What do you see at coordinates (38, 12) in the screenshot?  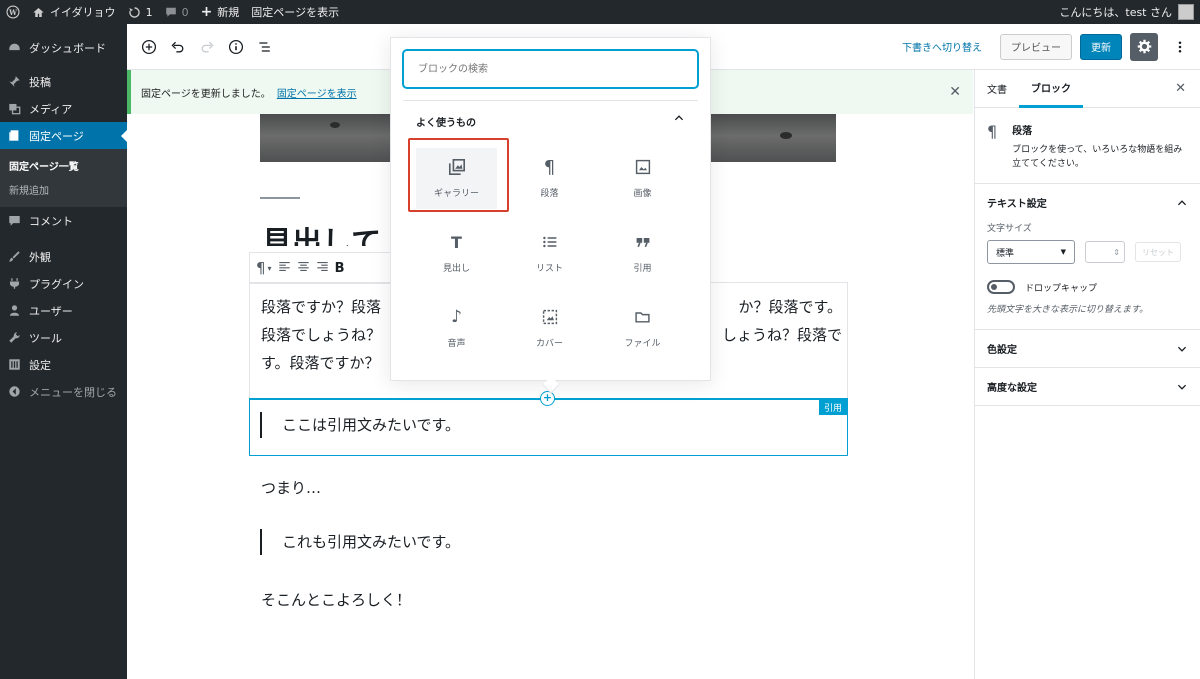 I see `home-icon` at bounding box center [38, 12].